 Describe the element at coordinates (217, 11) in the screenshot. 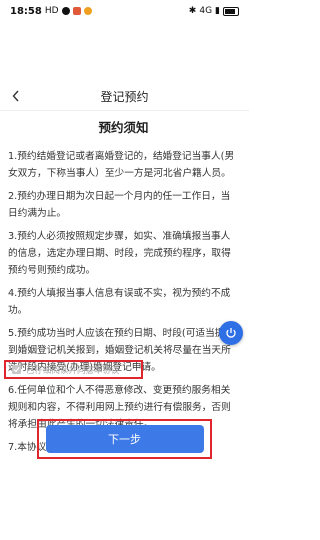

I see `wifi-icon: ▮` at that location.